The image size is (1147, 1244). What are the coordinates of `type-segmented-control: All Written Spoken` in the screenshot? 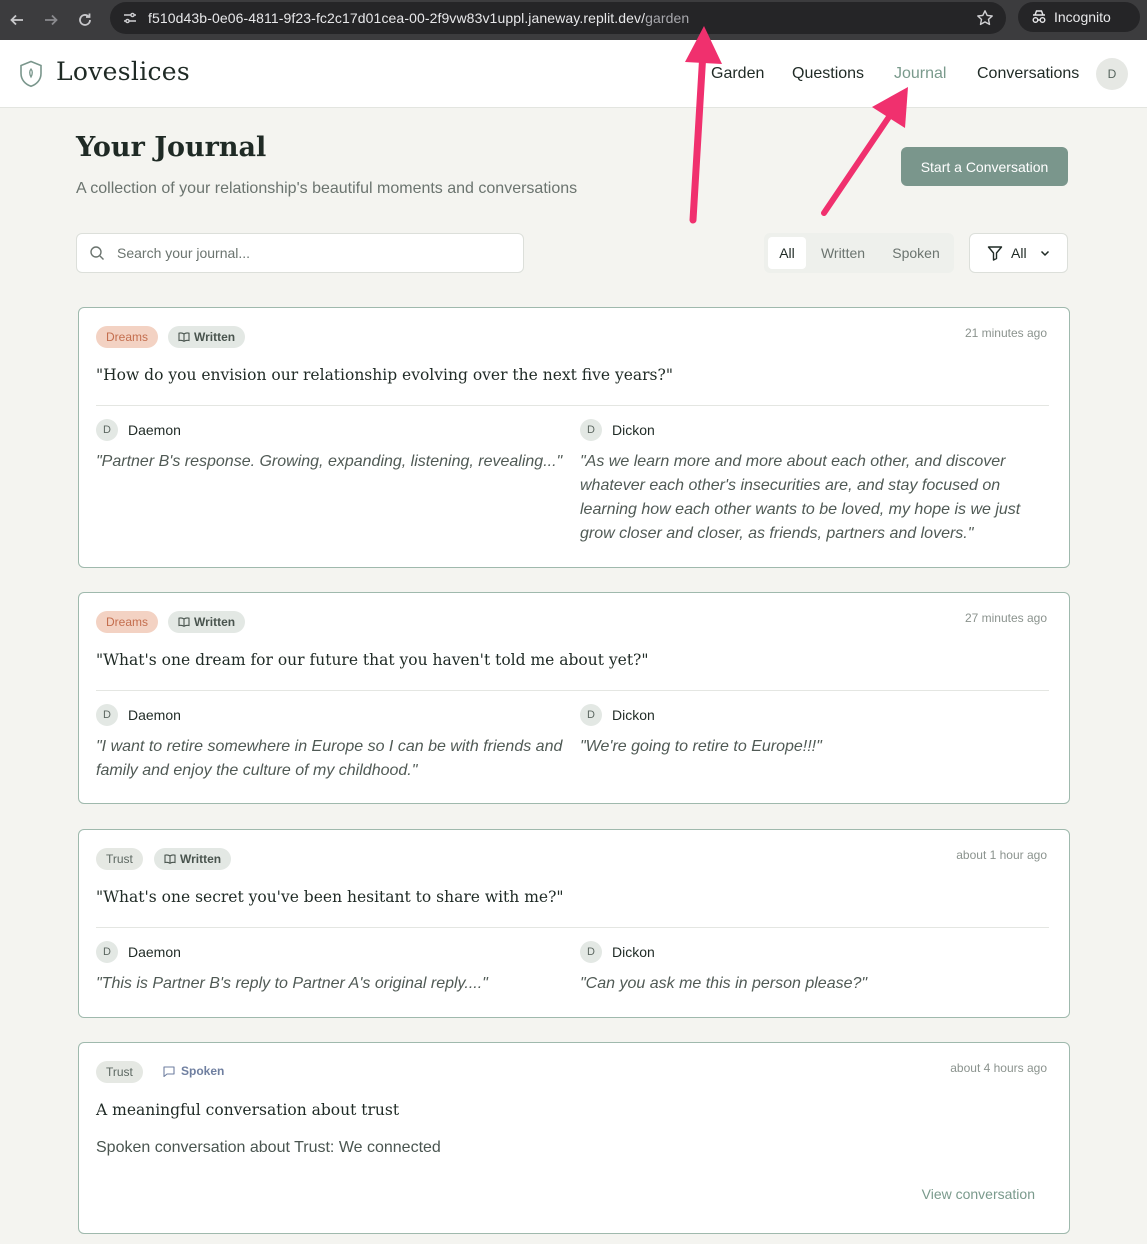 It's located at (859, 253).